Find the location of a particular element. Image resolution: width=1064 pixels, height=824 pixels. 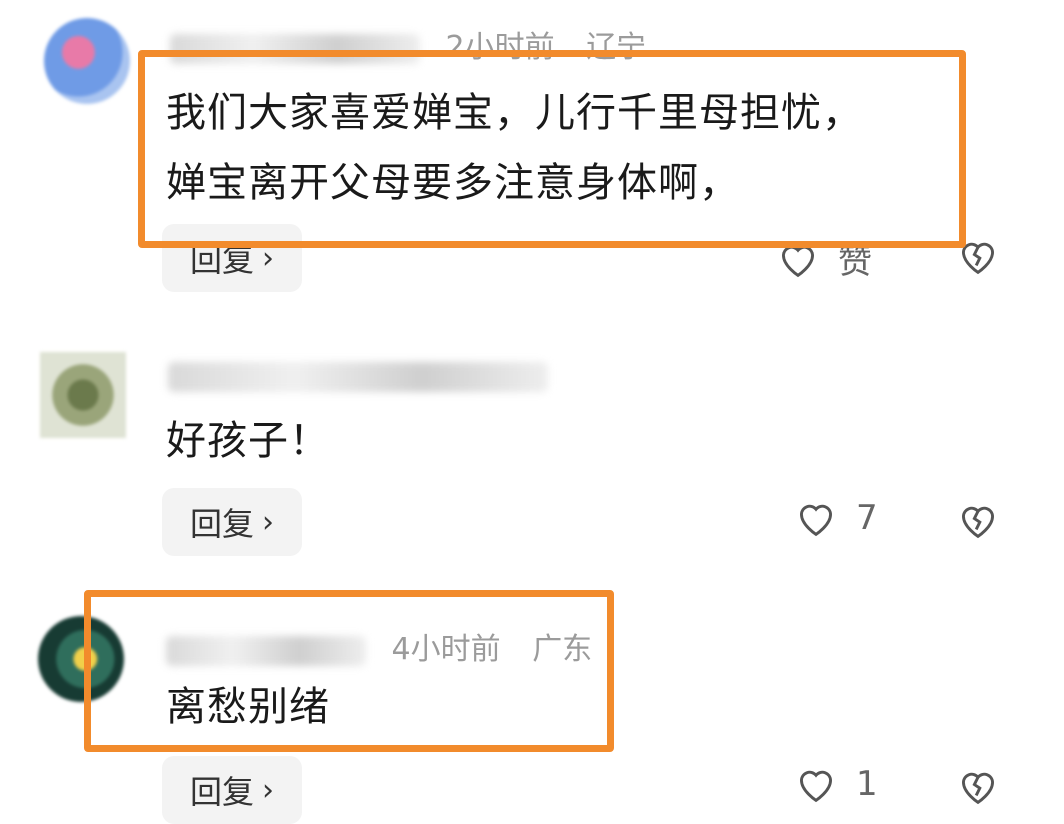

username is located at coordinates (358, 376).